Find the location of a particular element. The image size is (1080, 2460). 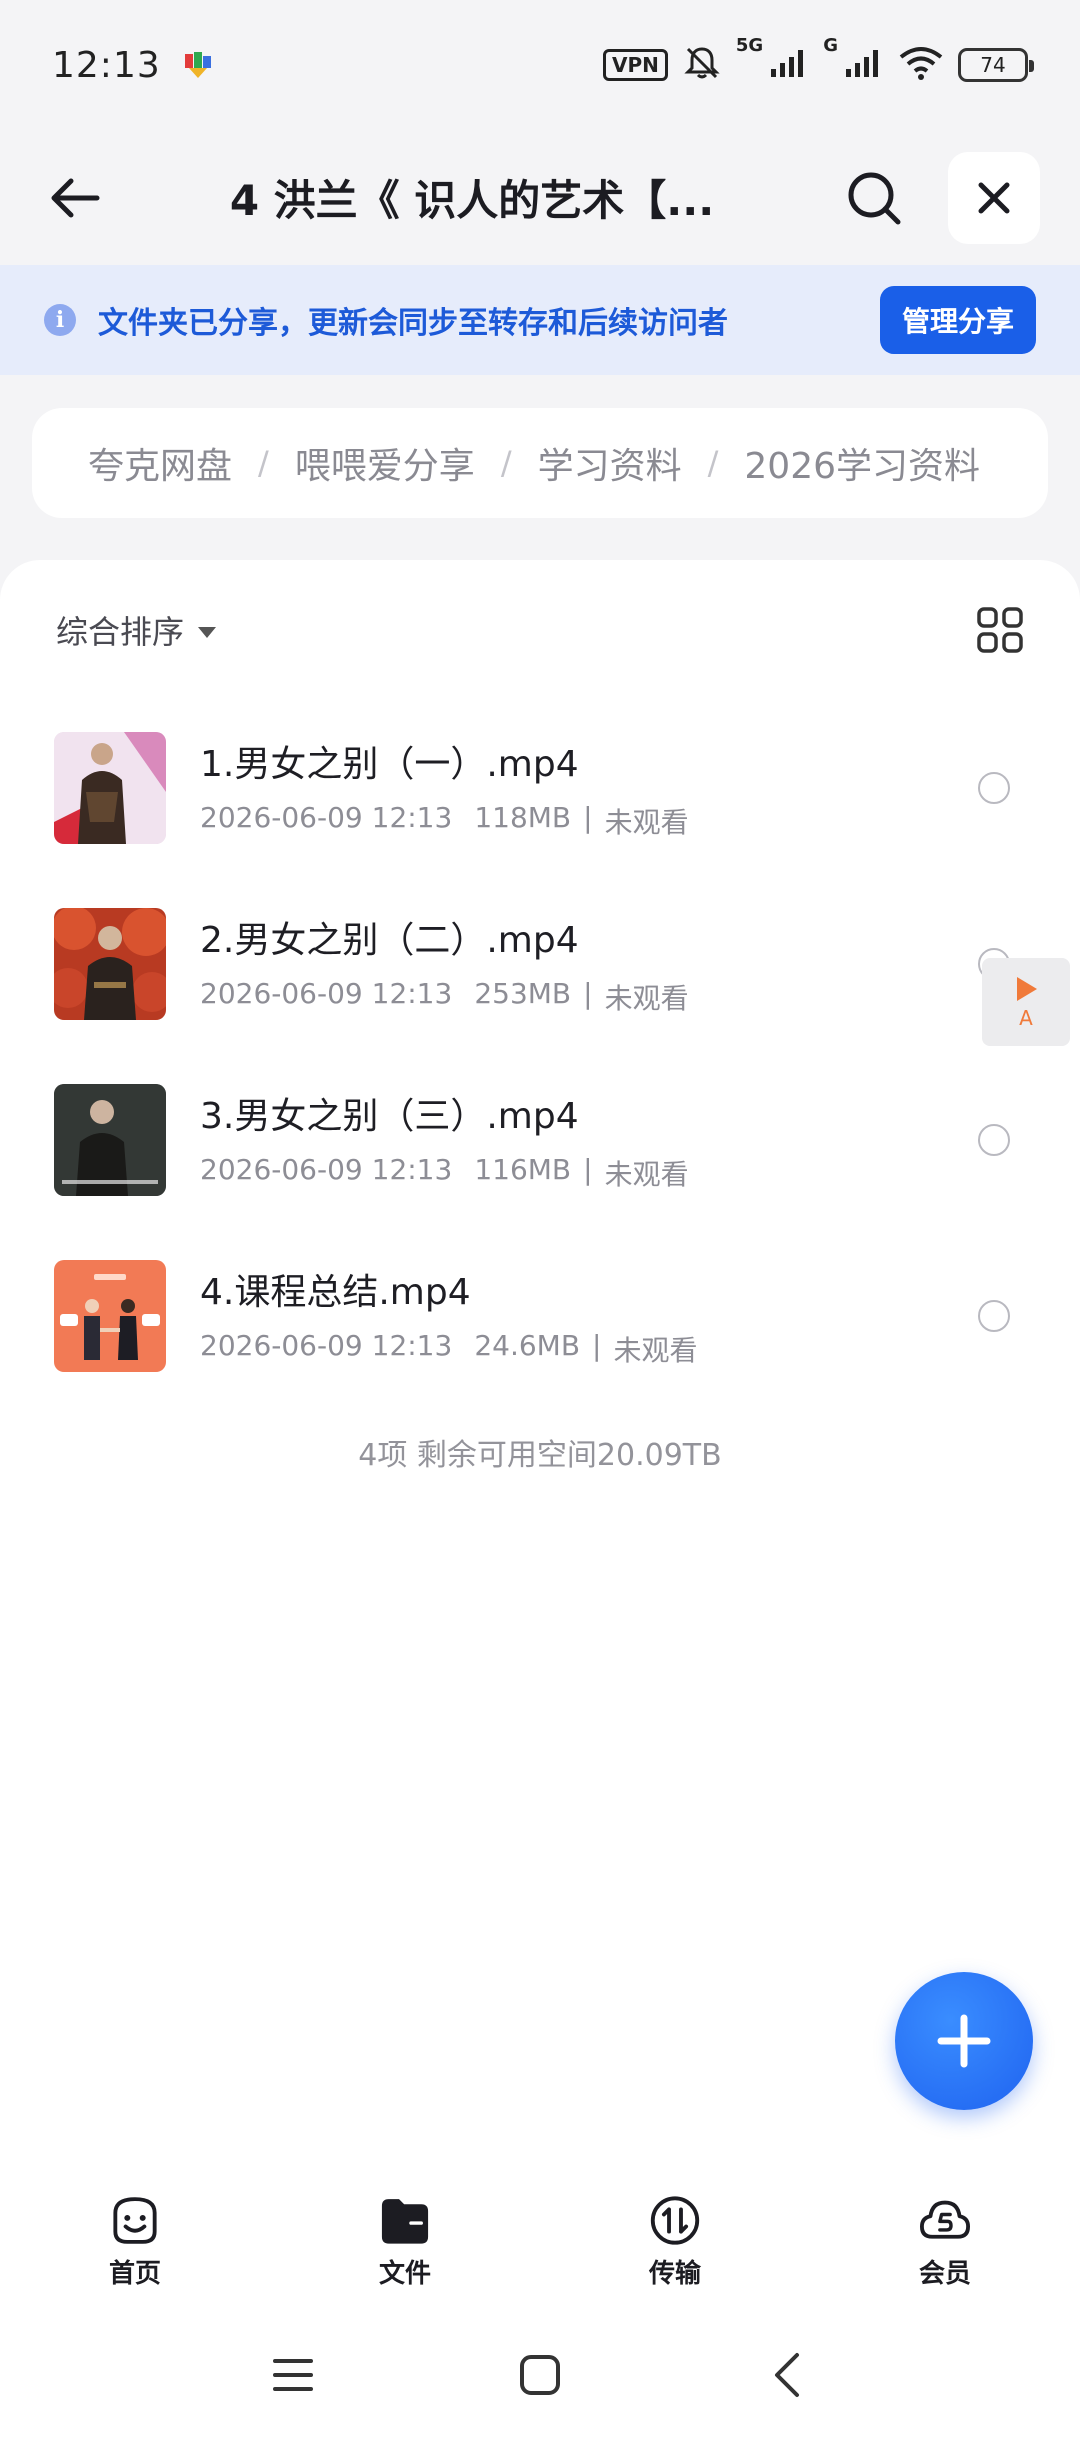

nav-label: 会员 is located at coordinates (944, 2274).